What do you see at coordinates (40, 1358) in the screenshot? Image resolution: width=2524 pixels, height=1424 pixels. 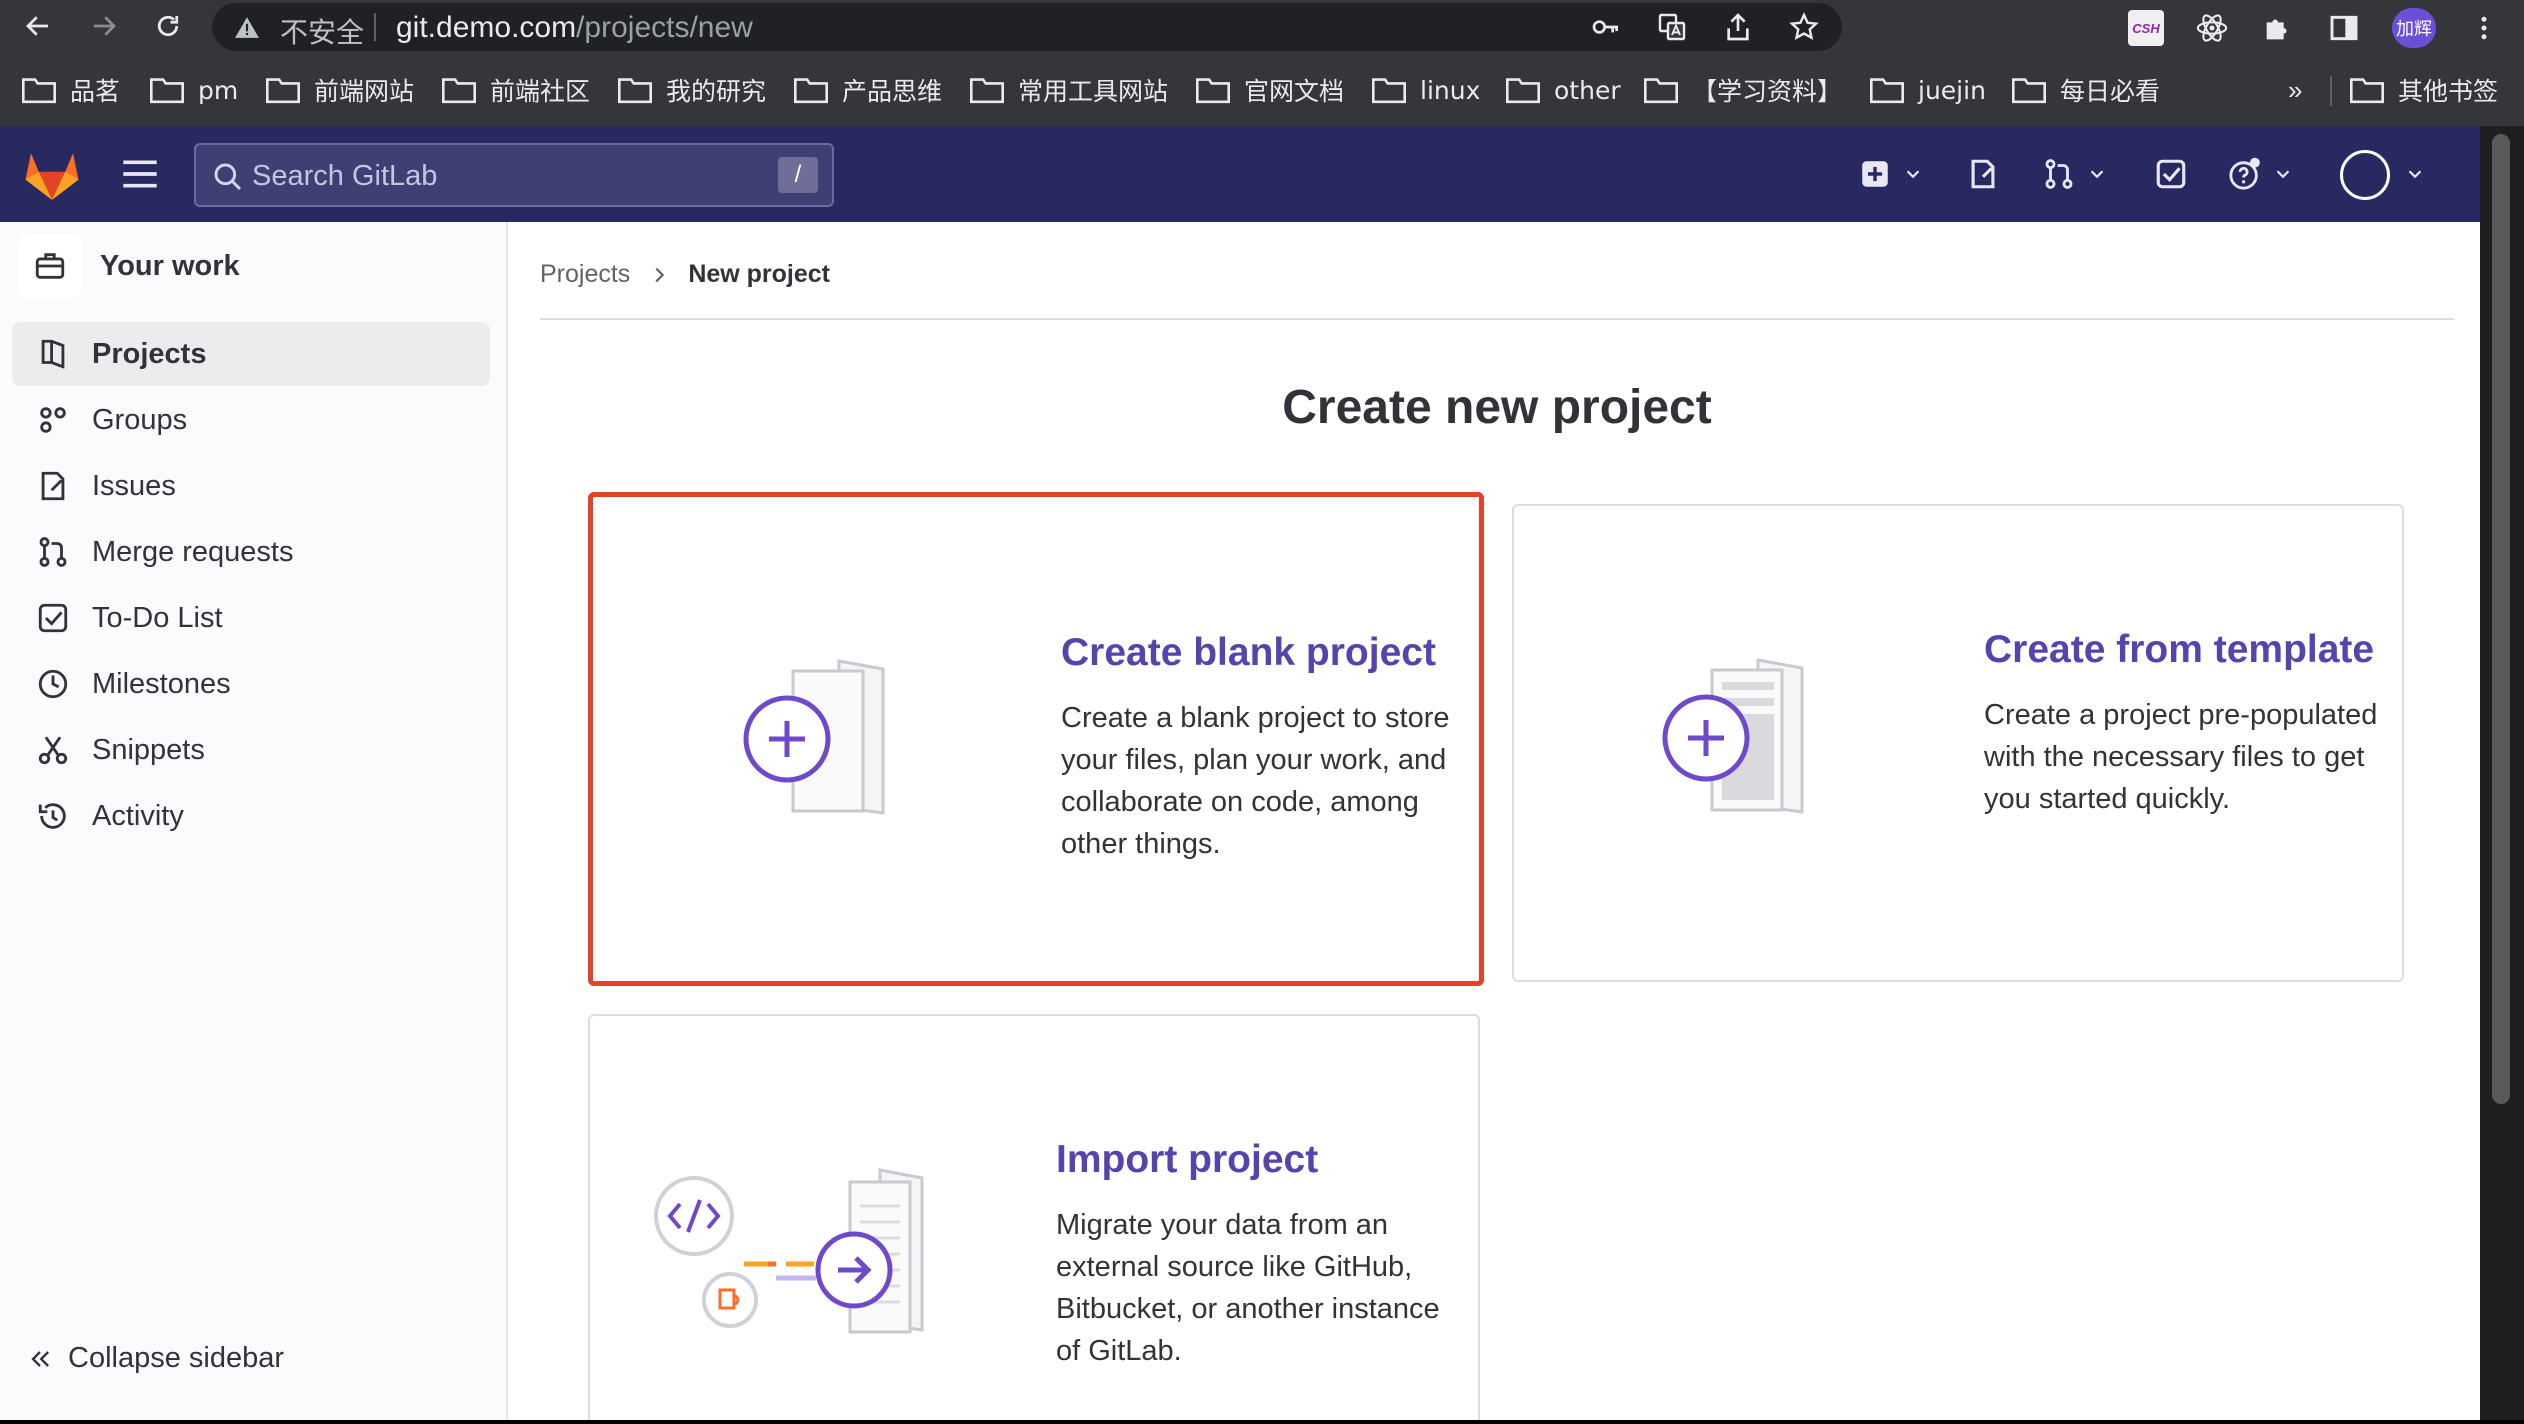 I see `chevron-double-left-icon` at bounding box center [40, 1358].